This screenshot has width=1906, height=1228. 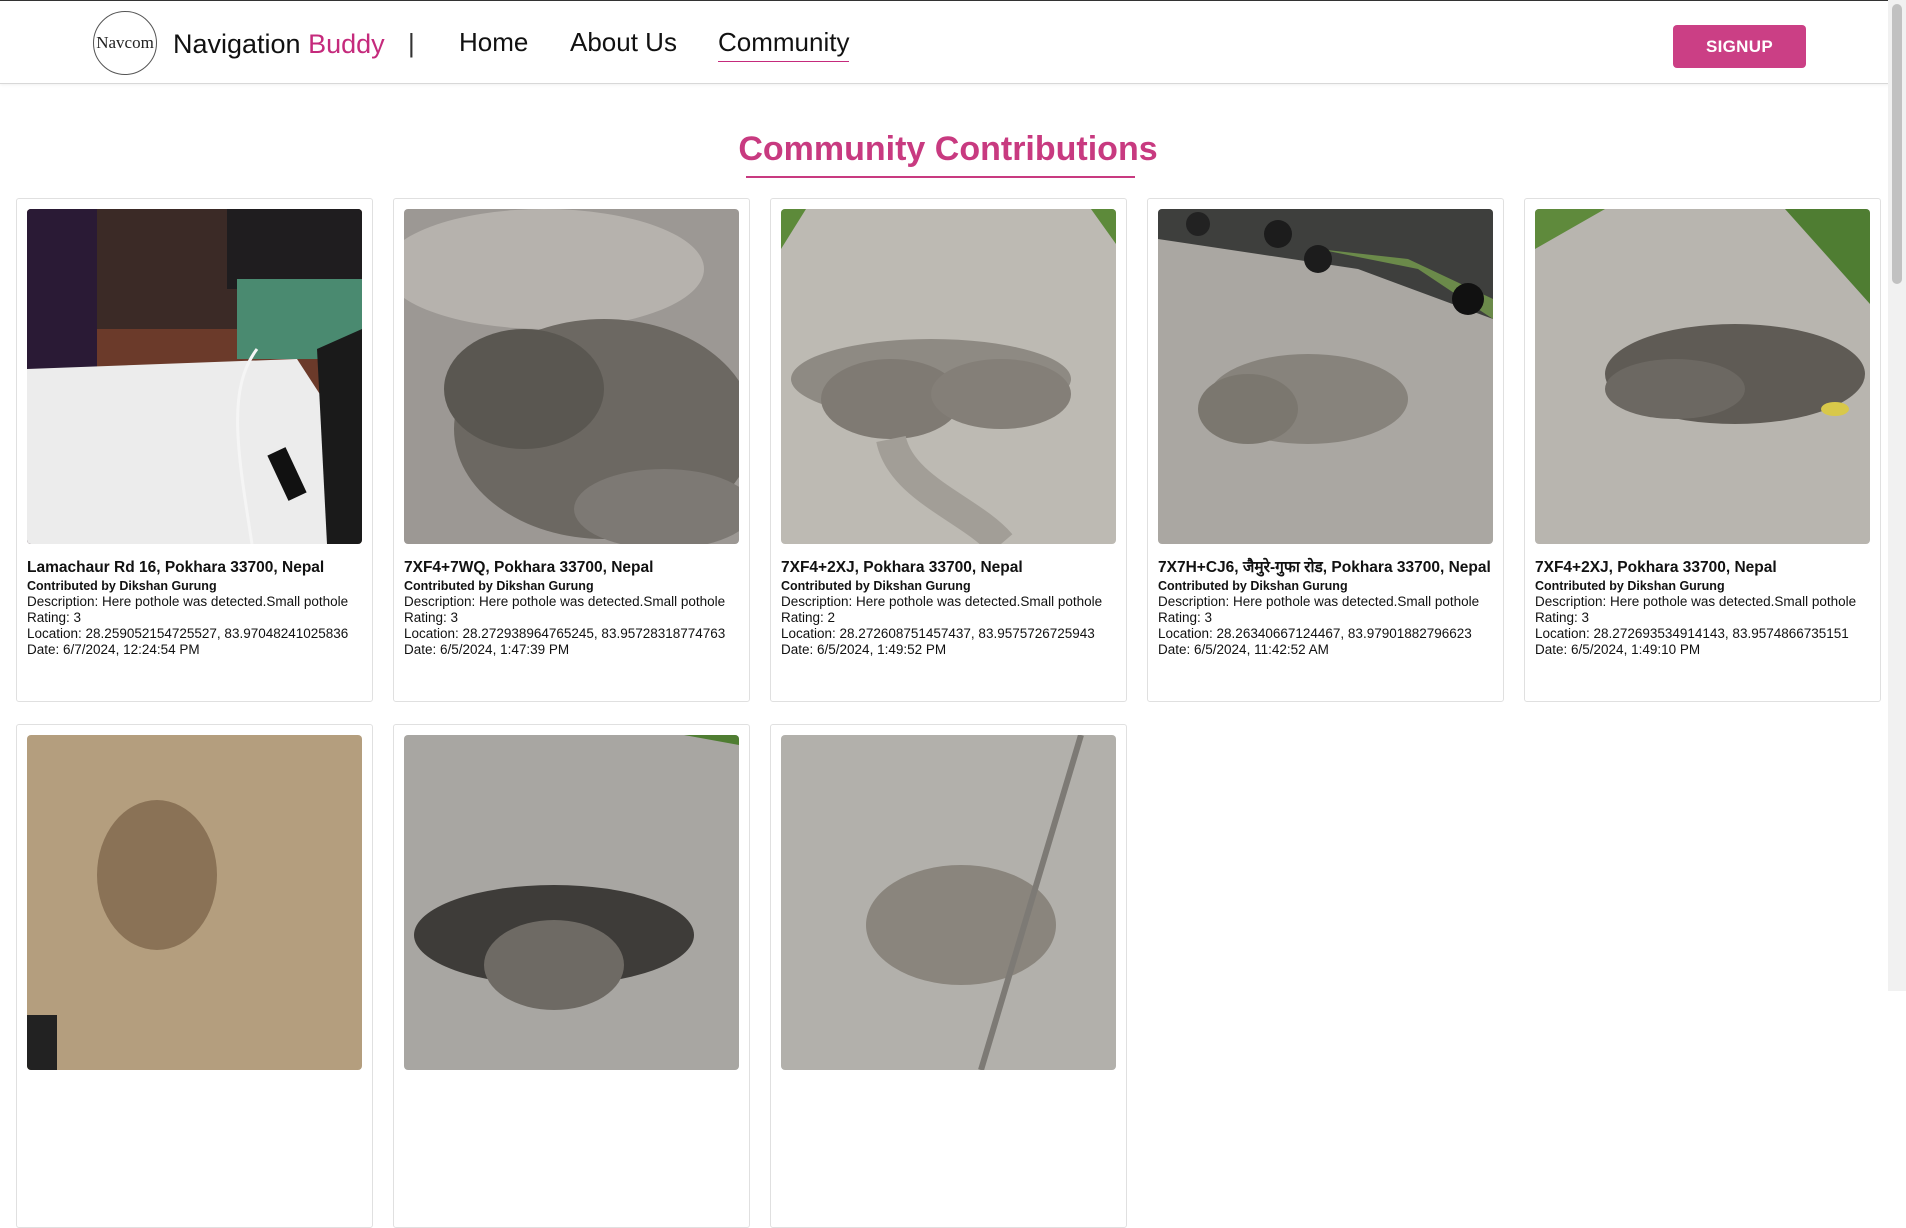 I want to click on card-date: Date: 6/7/2024, 12:24:54 PM, so click(x=113, y=649).